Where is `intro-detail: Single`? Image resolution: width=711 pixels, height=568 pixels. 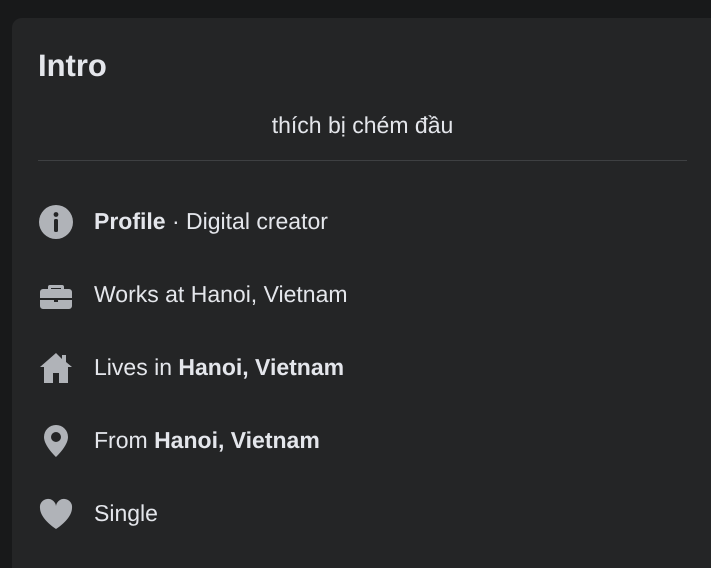
intro-detail: Single is located at coordinates (126, 513).